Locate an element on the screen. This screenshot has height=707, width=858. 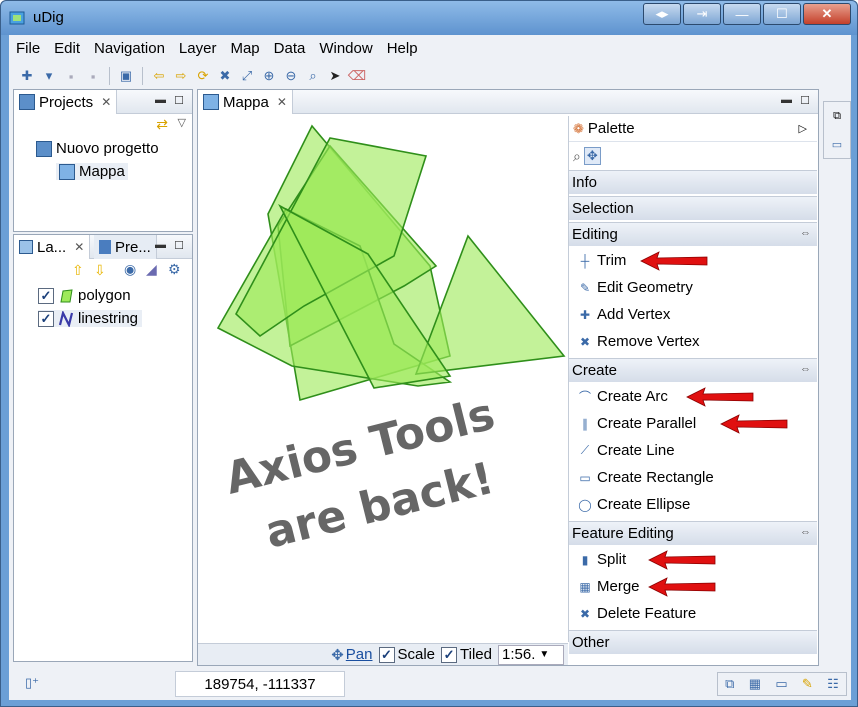
refresh-icon: ⟳ is located at coordinates (203, 76).